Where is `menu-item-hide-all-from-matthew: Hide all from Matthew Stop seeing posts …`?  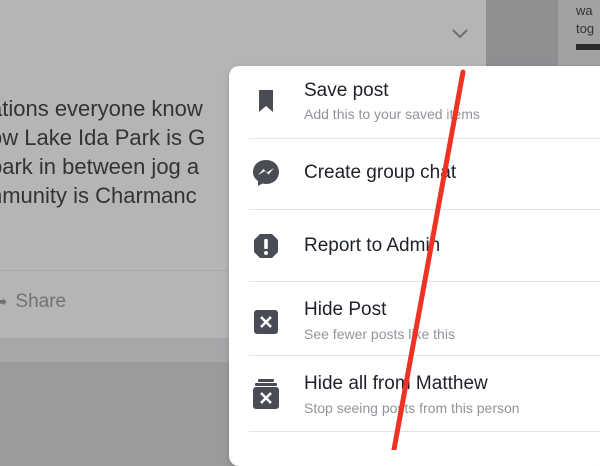
menu-item-hide-all-from-matthew: Hide all from Matthew Stop seeing posts … is located at coordinates (414, 393).